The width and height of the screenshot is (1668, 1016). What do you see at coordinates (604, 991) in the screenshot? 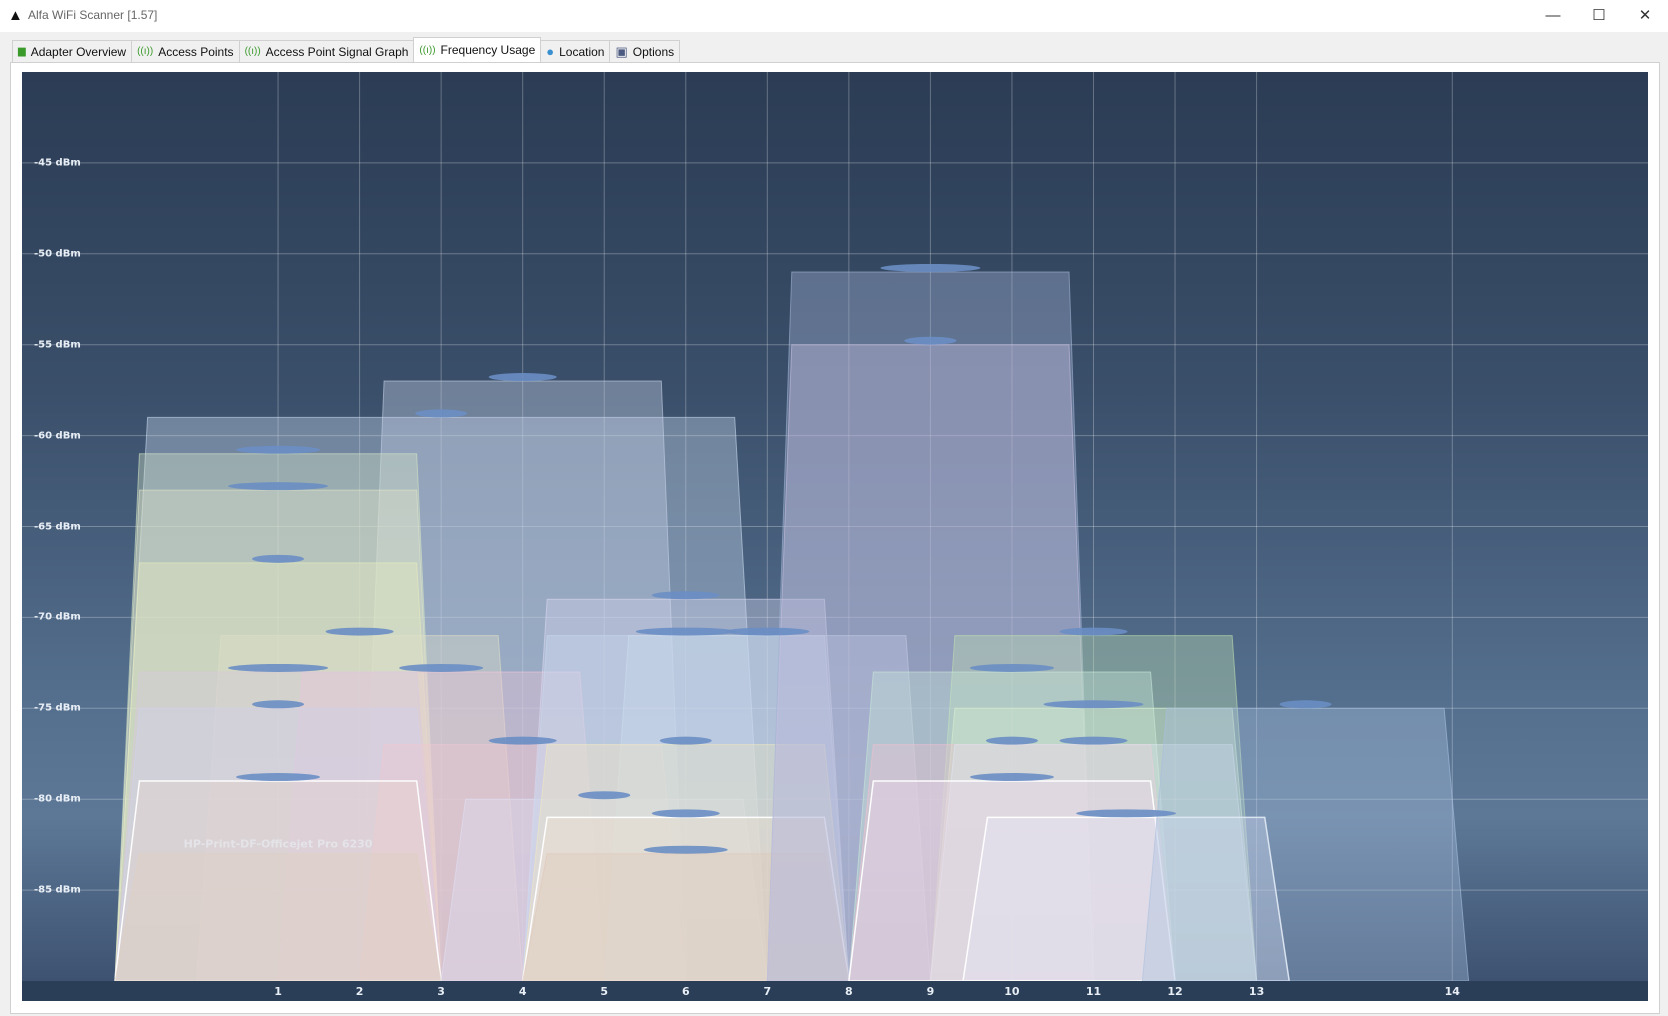
I see `x-tick-label: 5` at bounding box center [604, 991].